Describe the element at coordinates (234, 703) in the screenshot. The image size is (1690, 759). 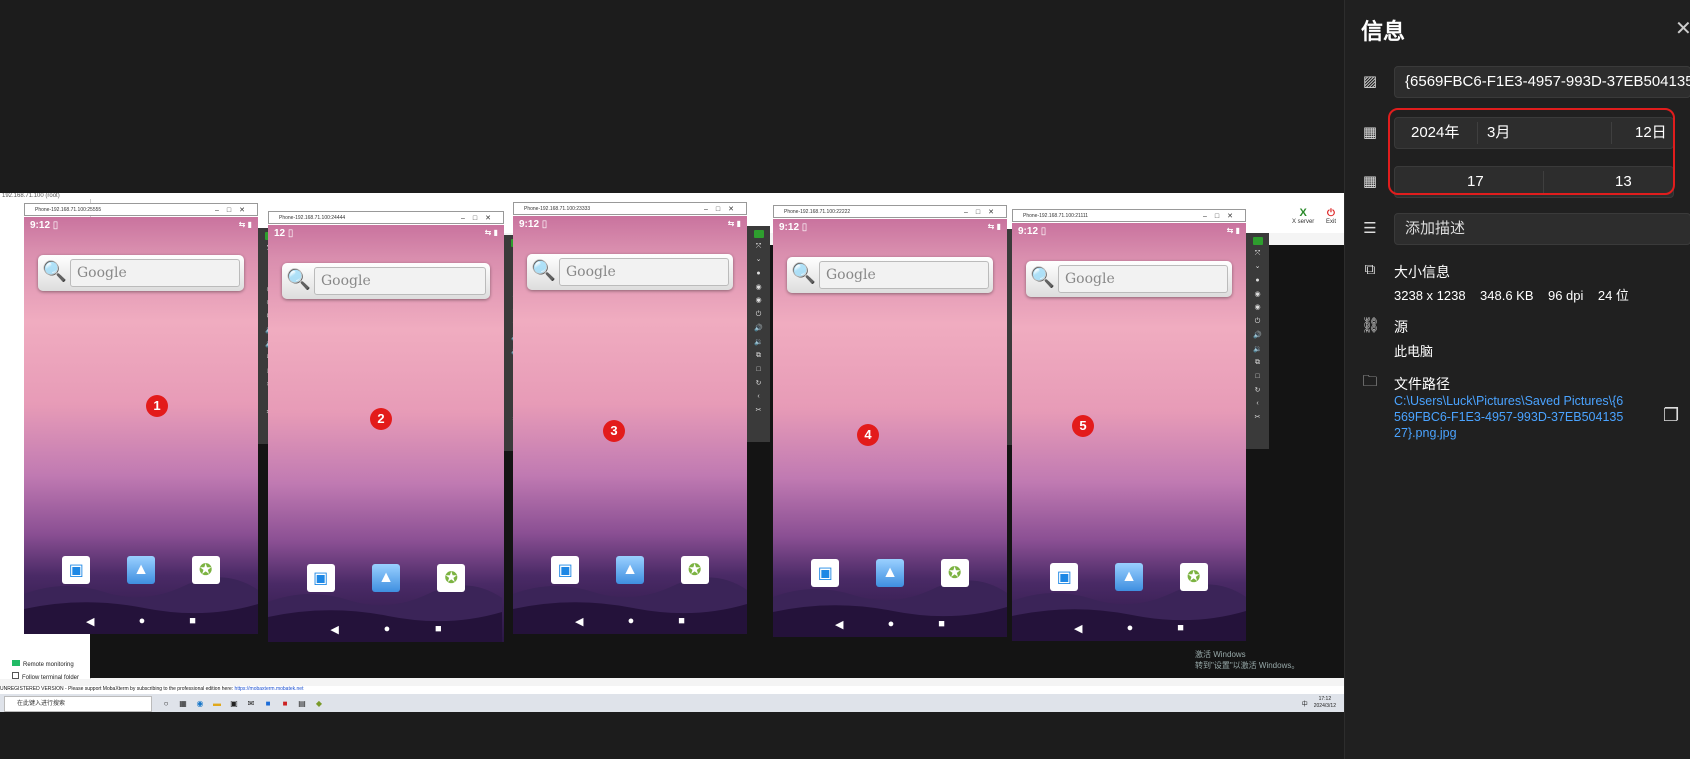
I see `store-icon: ▣` at that location.